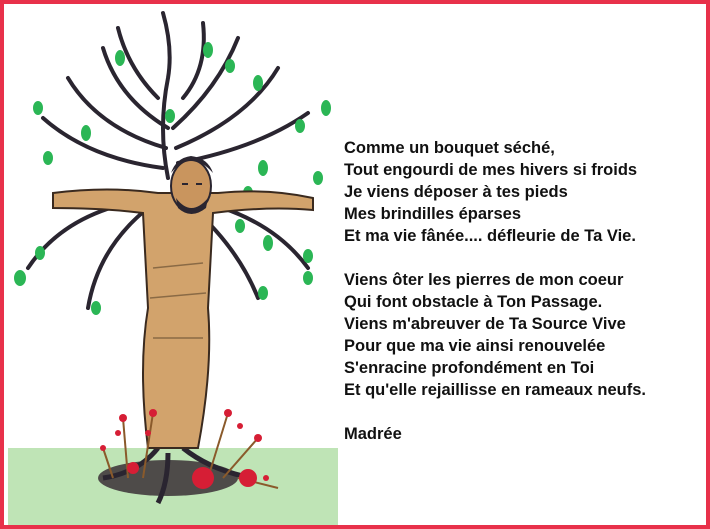 This screenshot has height=529, width=710. Describe the element at coordinates (469, 368) in the screenshot. I see `poem-line: S'enracine profondément en Toi` at that location.